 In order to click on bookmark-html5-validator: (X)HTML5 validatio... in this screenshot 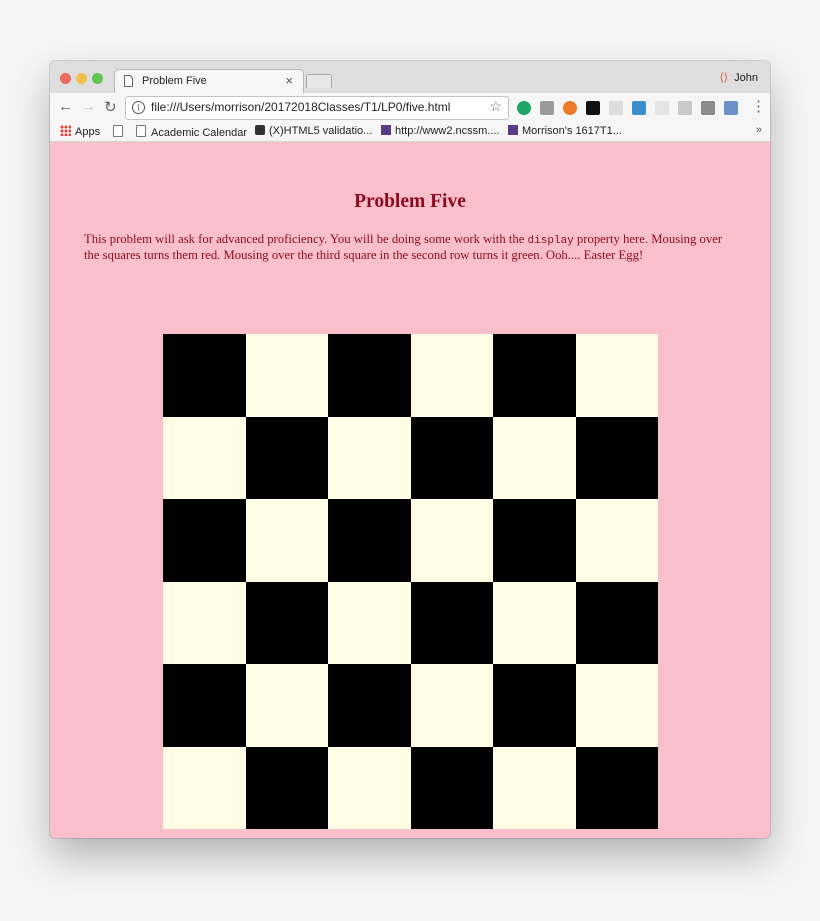, I will do `click(313, 131)`.